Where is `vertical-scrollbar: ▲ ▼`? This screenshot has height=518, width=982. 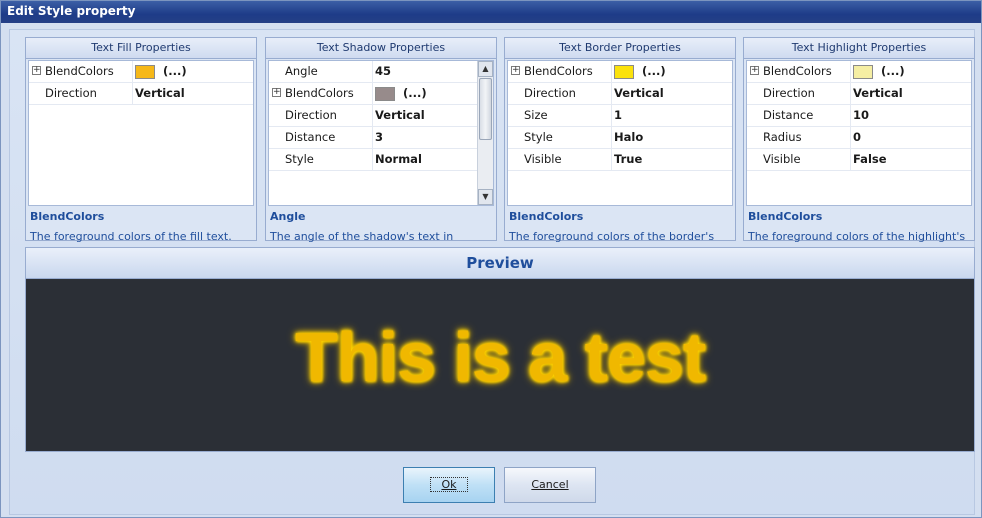
vertical-scrollbar: ▲ ▼ is located at coordinates (485, 133).